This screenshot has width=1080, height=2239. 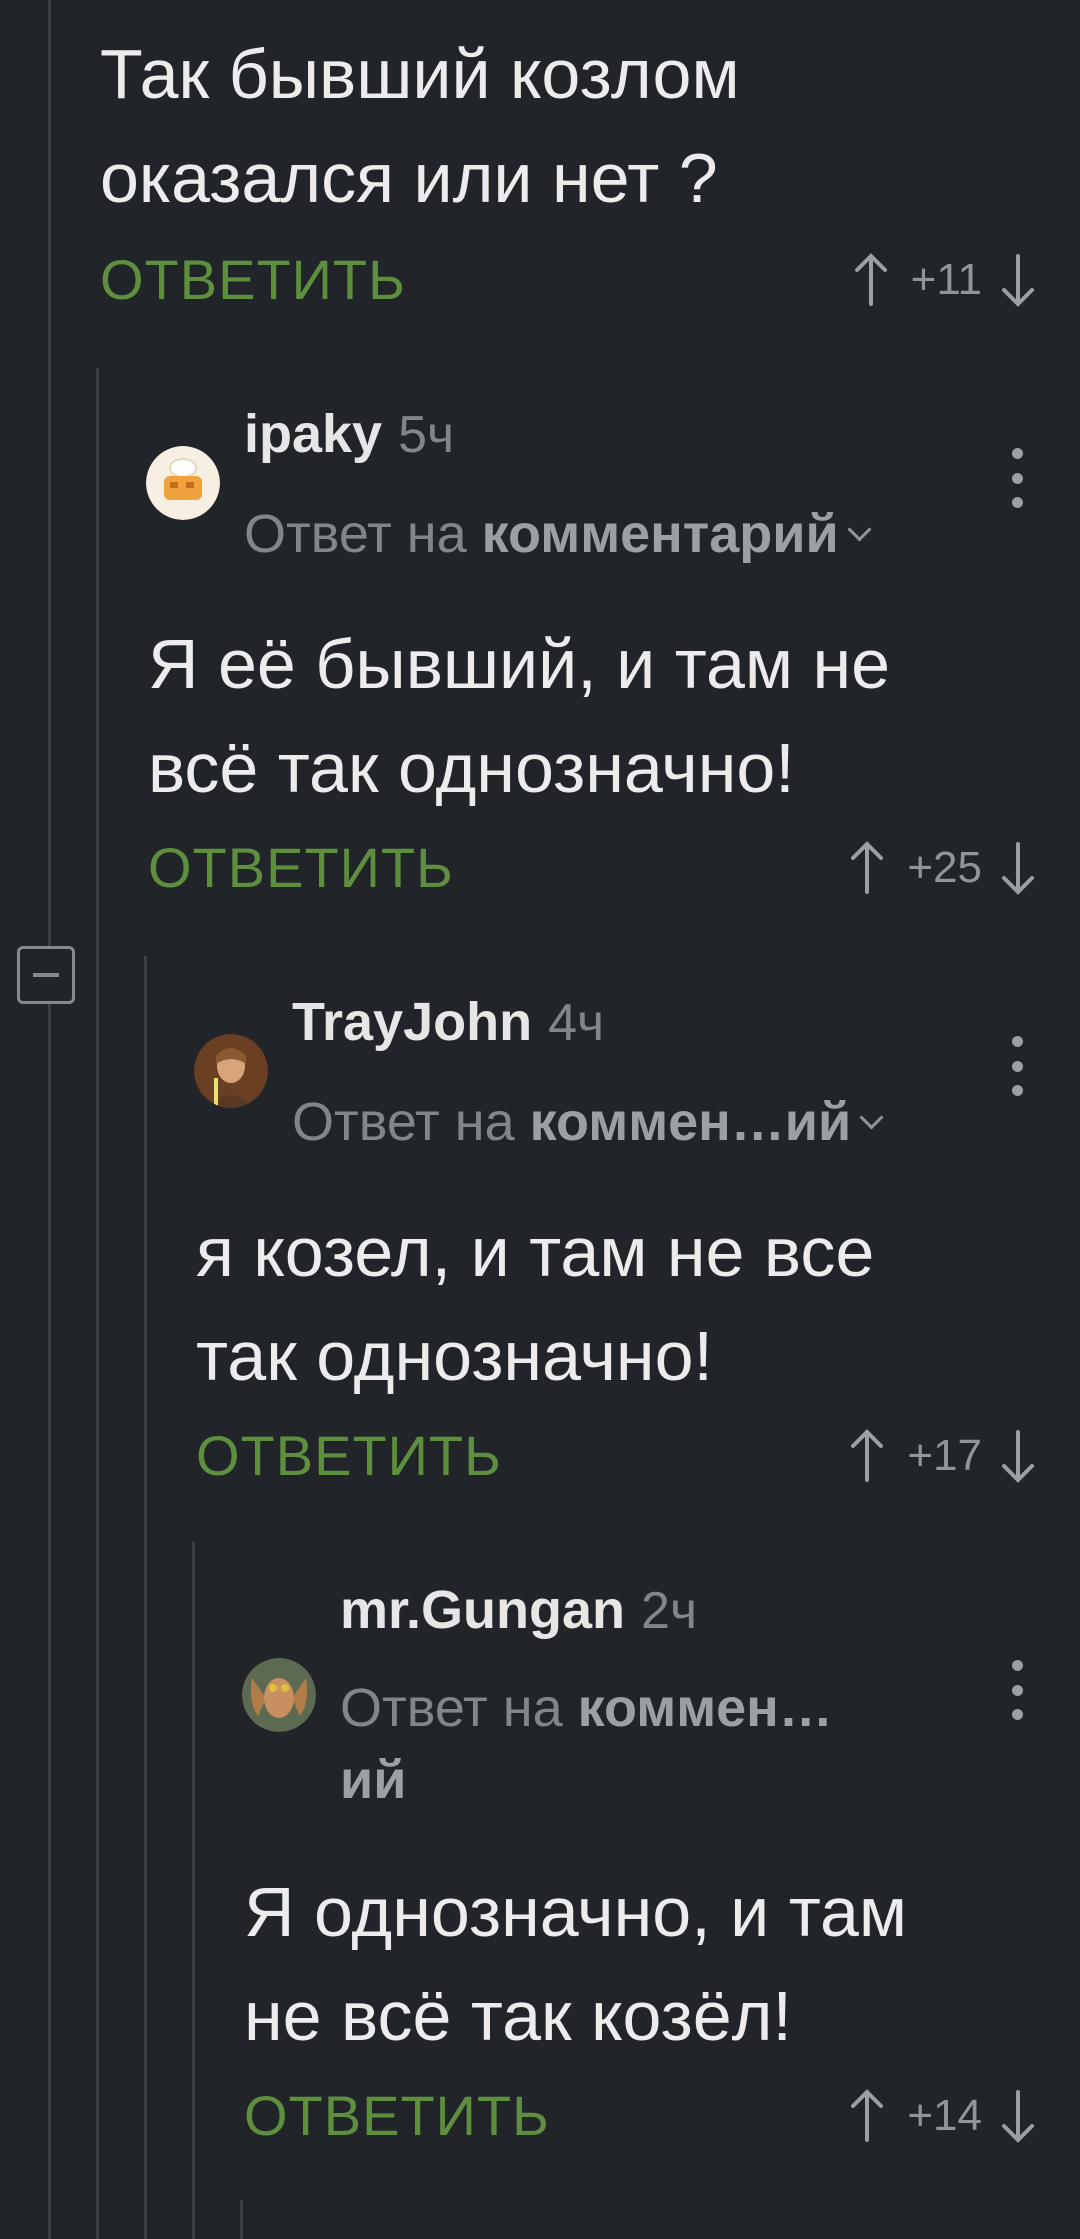 I want to click on username: mr.Gungan 2ч, so click(x=518, y=1610).